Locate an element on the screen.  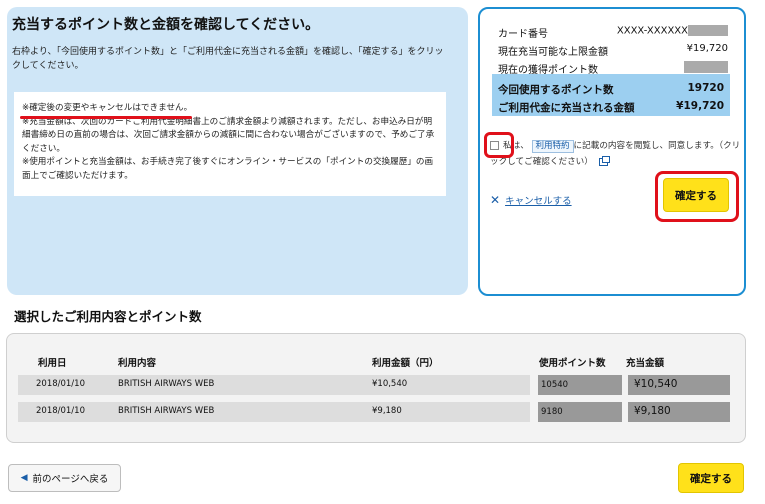
close-icon: ✕ is located at coordinates (495, 200).